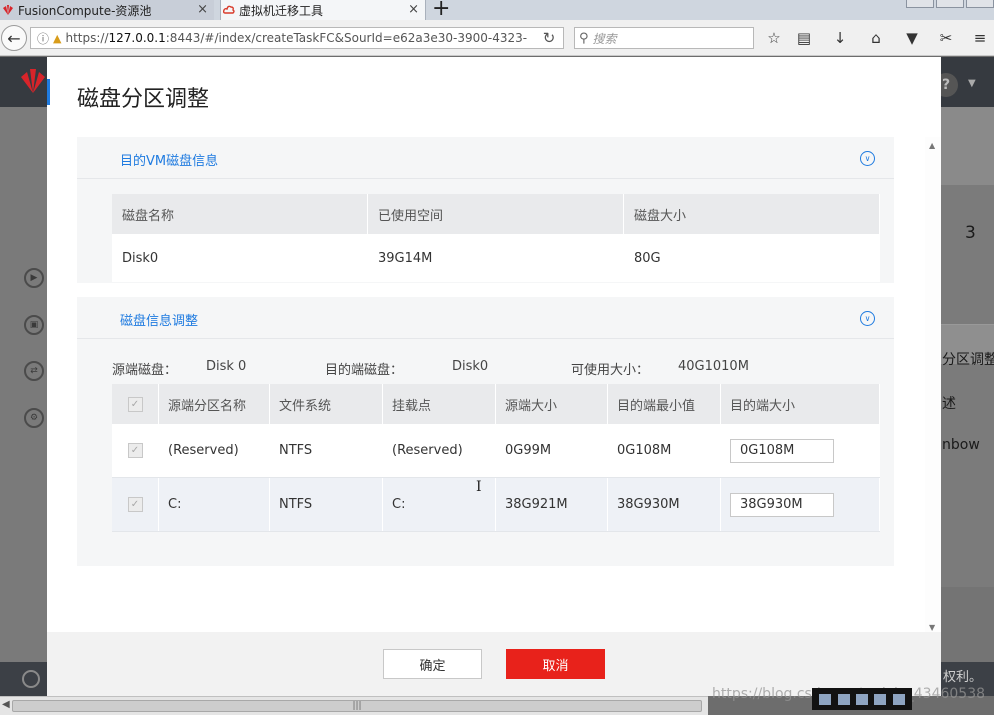 The image size is (994, 715). I want to click on search-placeholder: 搜索, so click(604, 38).